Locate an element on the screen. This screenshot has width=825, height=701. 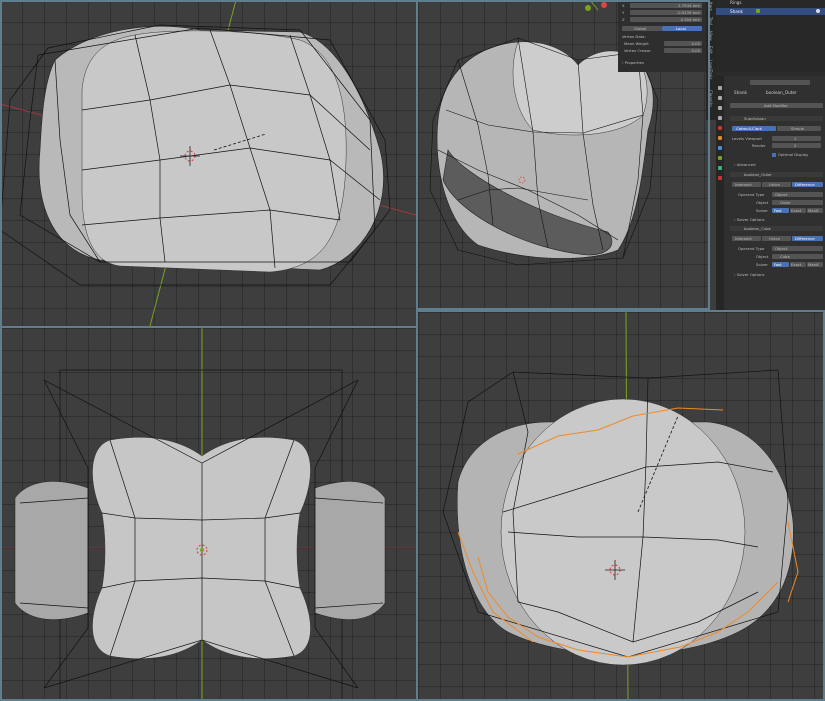
properties-subpanel: › Properties is located at coordinates (633, 62).